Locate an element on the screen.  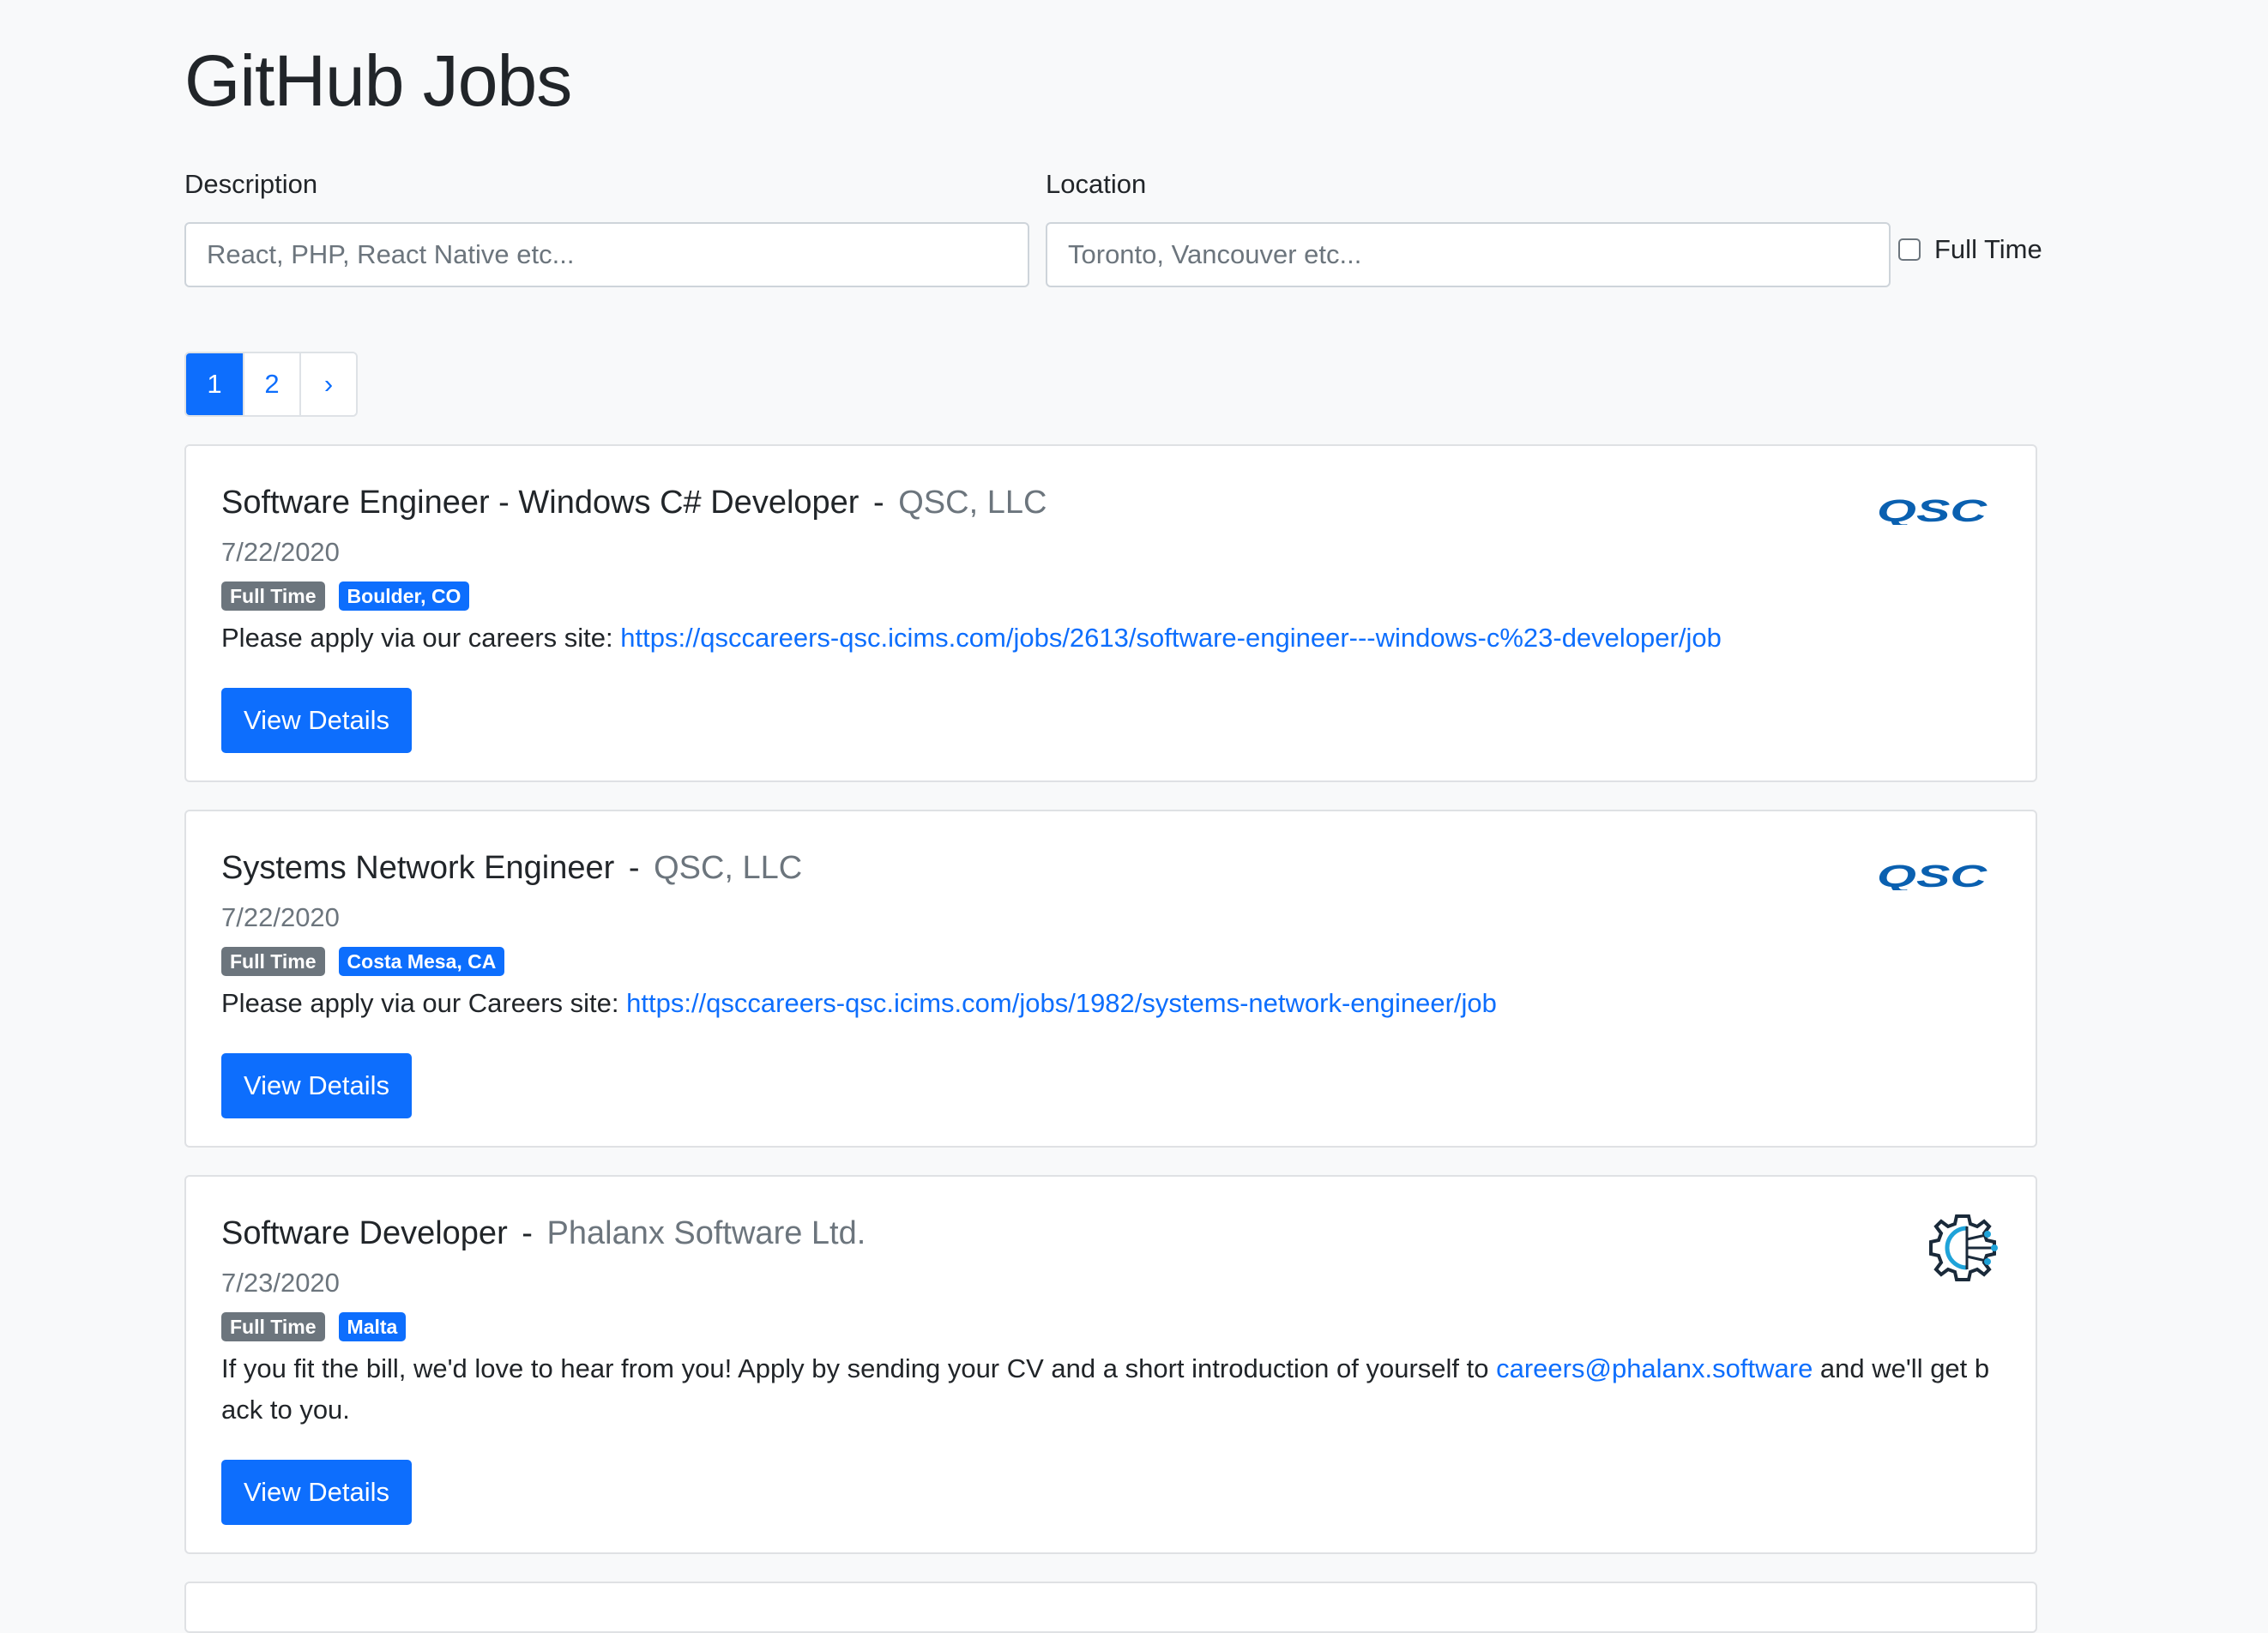
page-2-button: 2 is located at coordinates (271, 384).